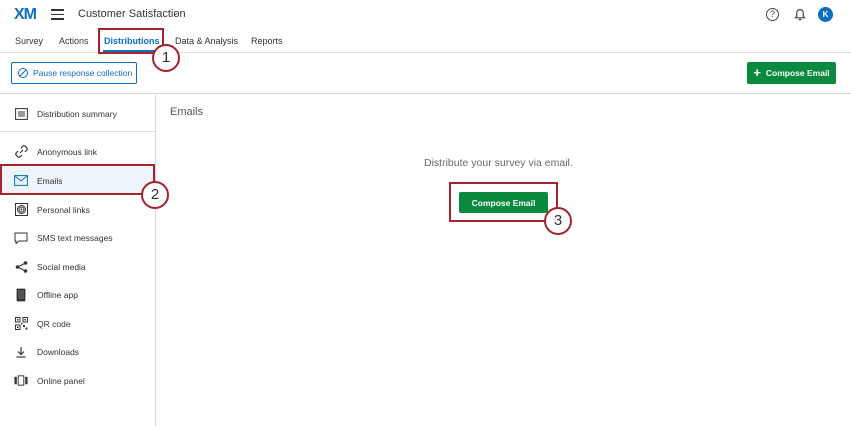 This screenshot has height=426, width=851. I want to click on sidebar-item-personal-links: Personal links, so click(77, 209).